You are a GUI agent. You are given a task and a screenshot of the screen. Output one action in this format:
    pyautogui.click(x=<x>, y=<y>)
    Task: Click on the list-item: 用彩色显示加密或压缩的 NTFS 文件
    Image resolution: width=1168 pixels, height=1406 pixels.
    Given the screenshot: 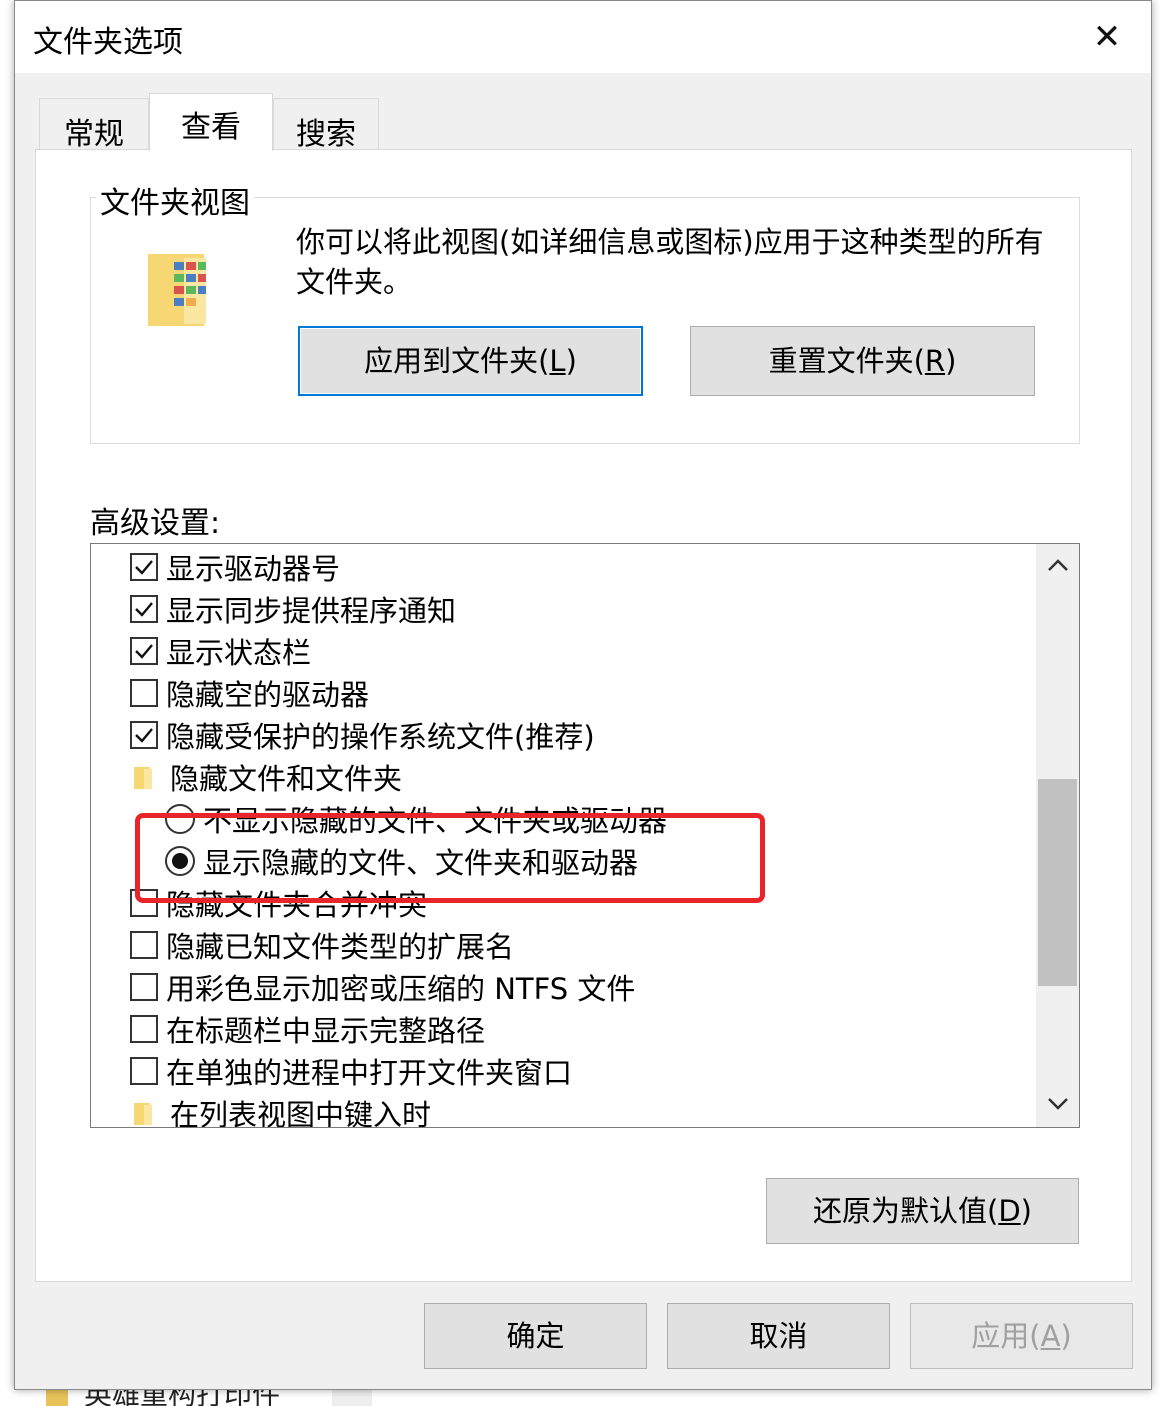 What is the action you would take?
    pyautogui.click(x=382, y=987)
    